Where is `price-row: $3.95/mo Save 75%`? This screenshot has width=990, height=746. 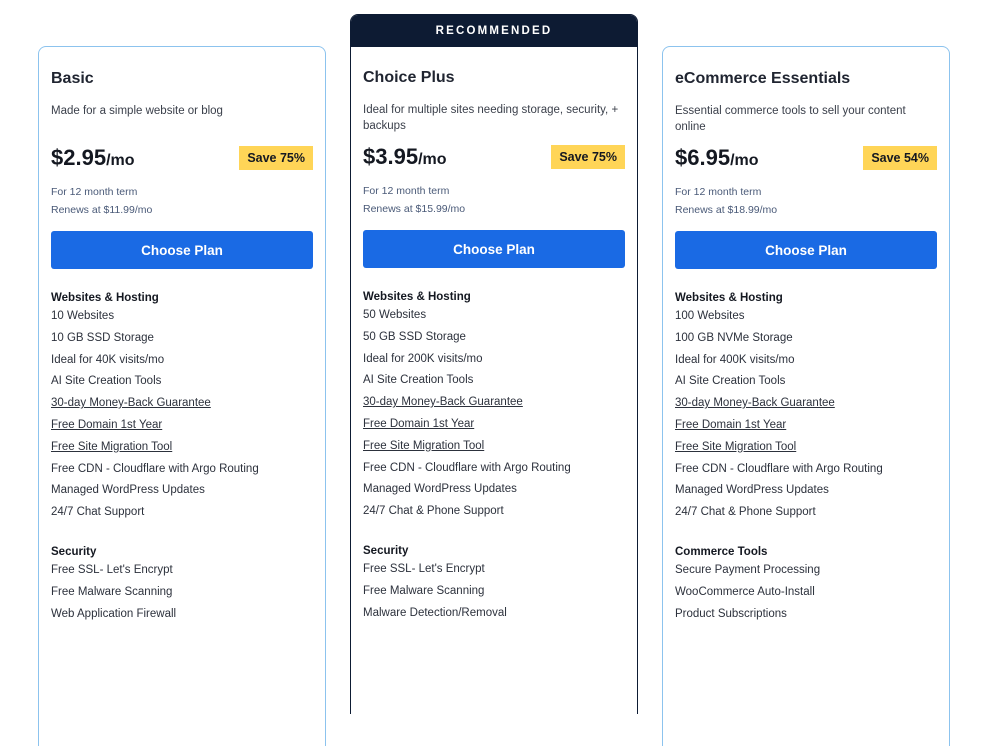 price-row: $3.95/mo Save 75% is located at coordinates (494, 157).